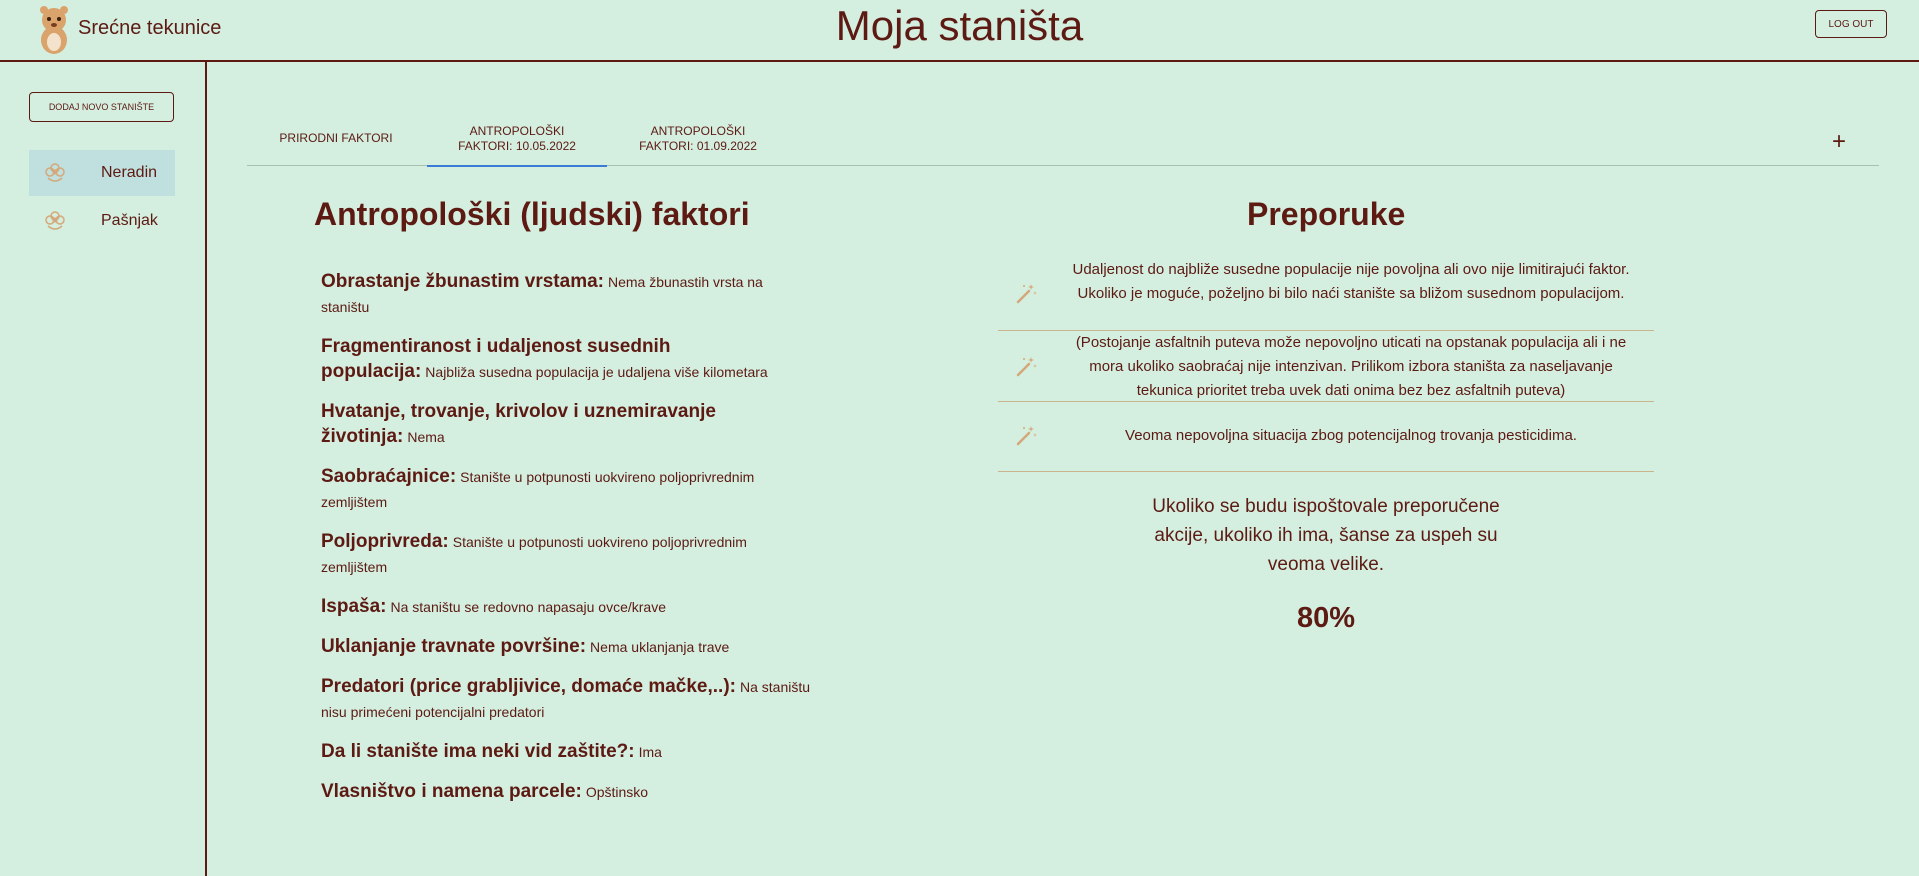 Image resolution: width=1919 pixels, height=876 pixels. Describe the element at coordinates (354, 606) in the screenshot. I see `factor-label: Ispaša:` at that location.